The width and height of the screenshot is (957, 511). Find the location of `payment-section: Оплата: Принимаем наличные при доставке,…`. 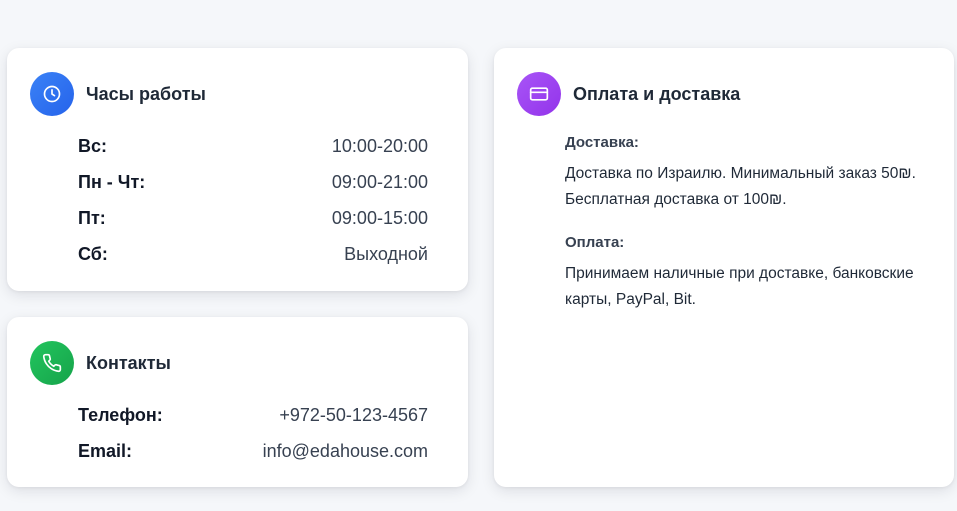

payment-section: Оплата: Принимаем наличные при доставке,… is located at coordinates (741, 273).